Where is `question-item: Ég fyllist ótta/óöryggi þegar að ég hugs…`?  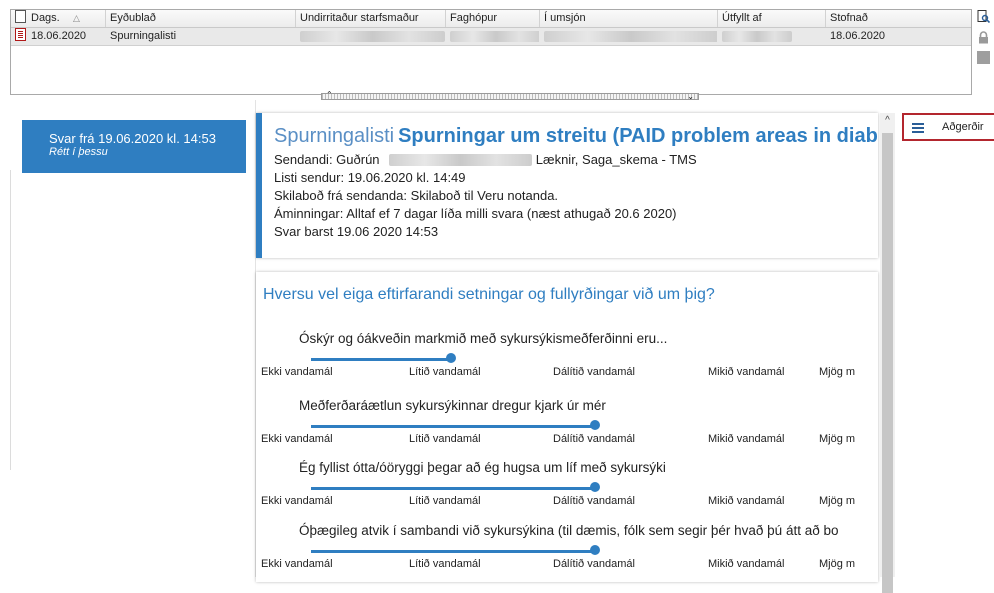
question-item: Ég fyllist ótta/óöryggi þegar að ég hugs… is located at coordinates (567, 495).